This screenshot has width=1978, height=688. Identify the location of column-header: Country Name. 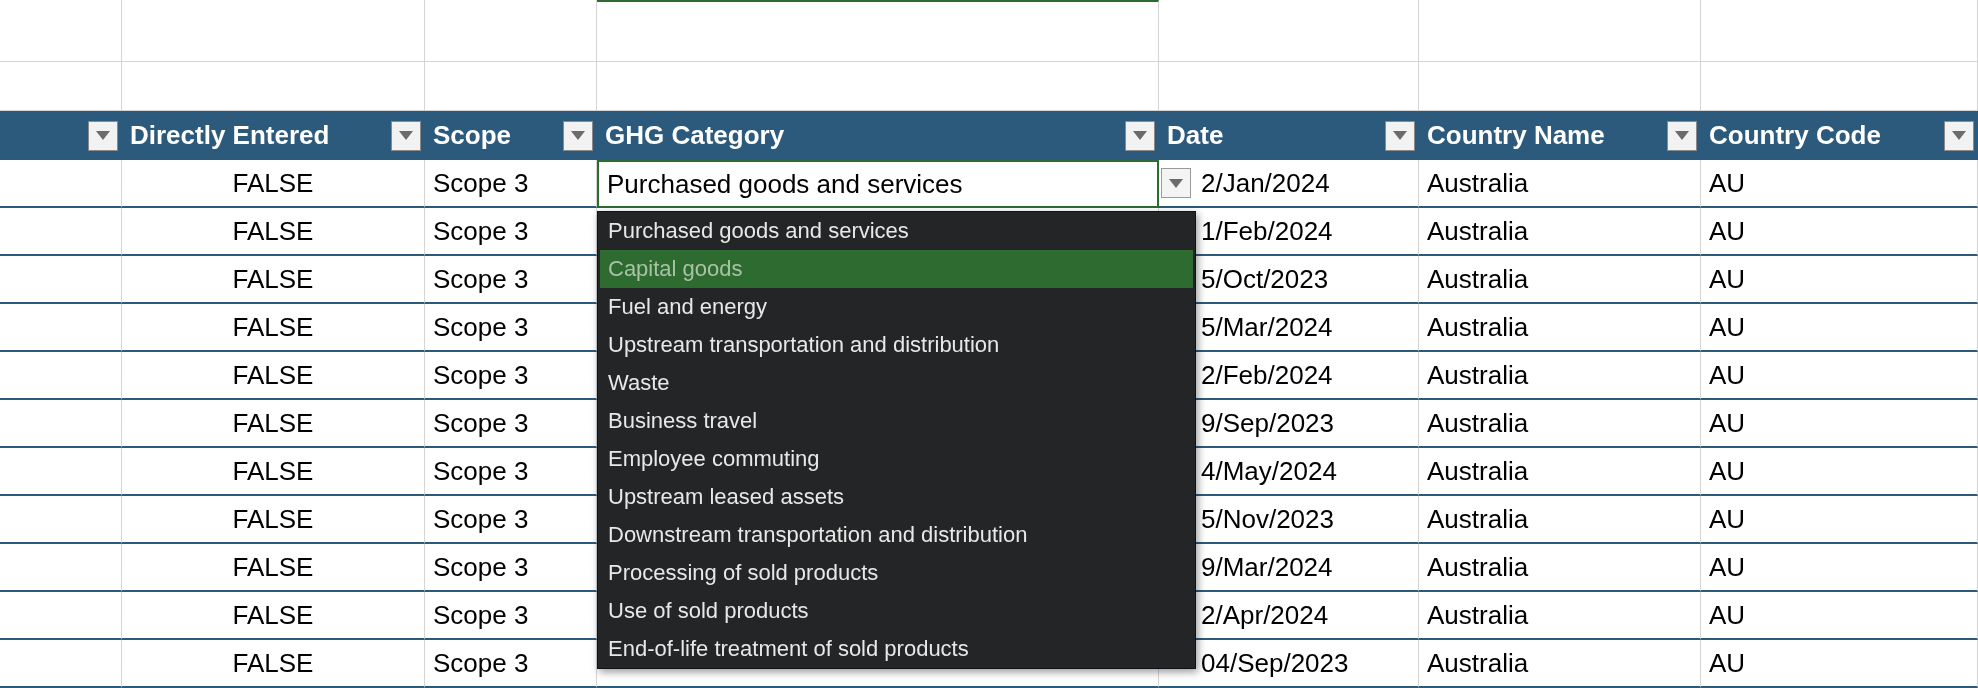
(1516, 135).